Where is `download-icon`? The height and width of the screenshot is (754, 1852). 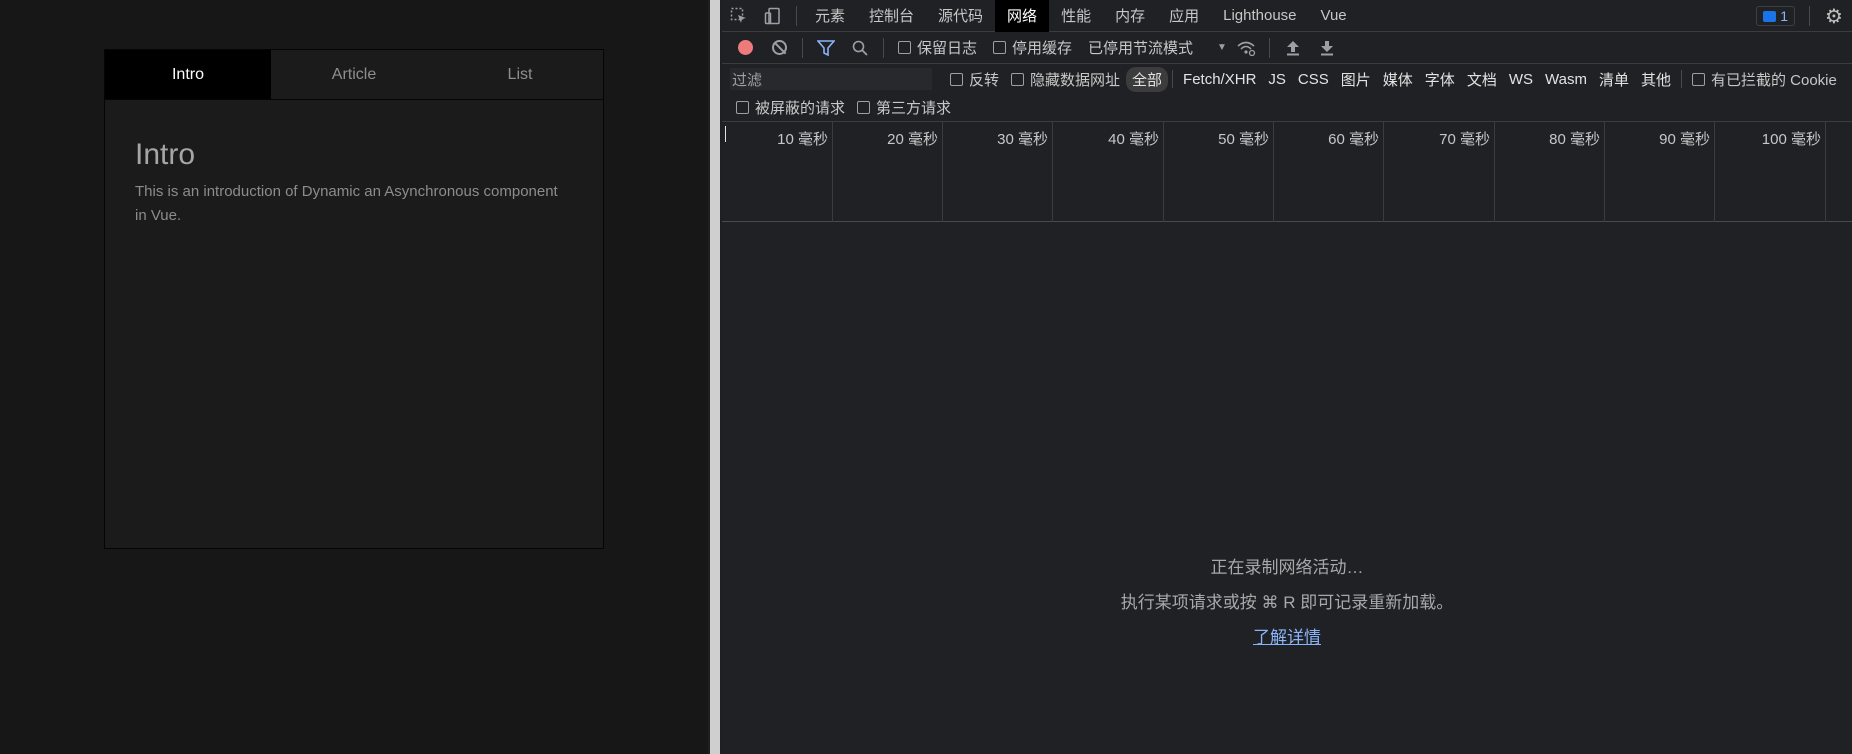
download-icon is located at coordinates (1326, 47).